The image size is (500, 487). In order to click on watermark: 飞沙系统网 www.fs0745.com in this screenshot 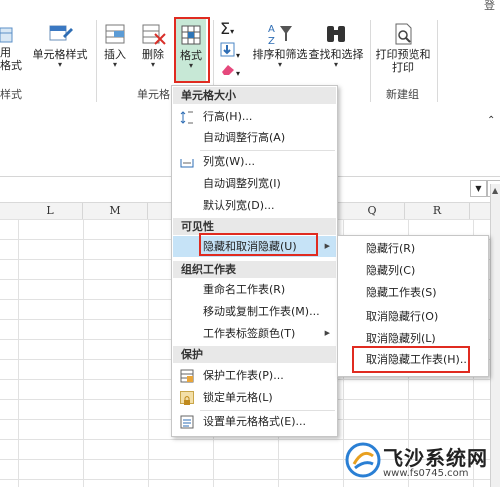, I will do `click(420, 461)`.